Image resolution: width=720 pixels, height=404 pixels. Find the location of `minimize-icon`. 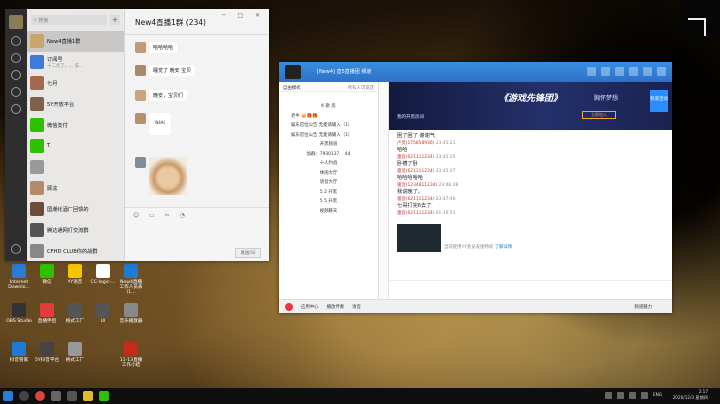

minimize-icon is located at coordinates (633, 71).